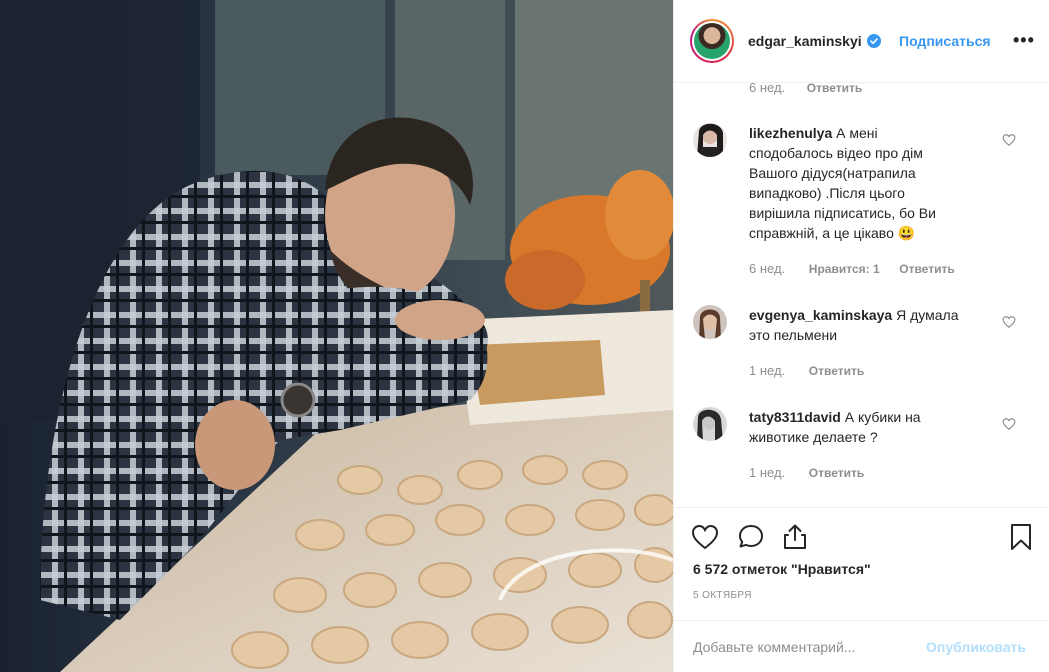 Image resolution: width=1049 pixels, height=672 pixels. I want to click on comment-likes: Нравится: 1, so click(844, 269).